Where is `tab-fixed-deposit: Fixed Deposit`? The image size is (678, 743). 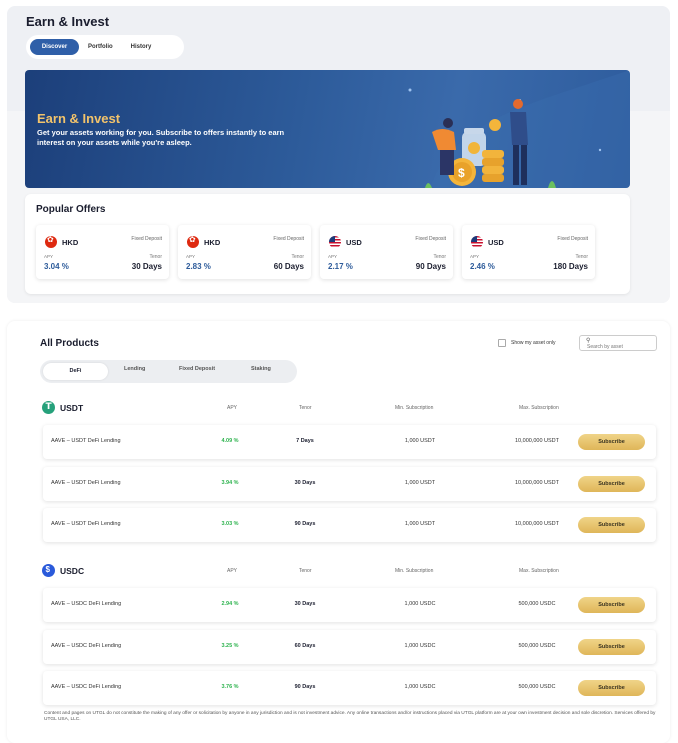 tab-fixed-deposit: Fixed Deposit is located at coordinates (197, 369).